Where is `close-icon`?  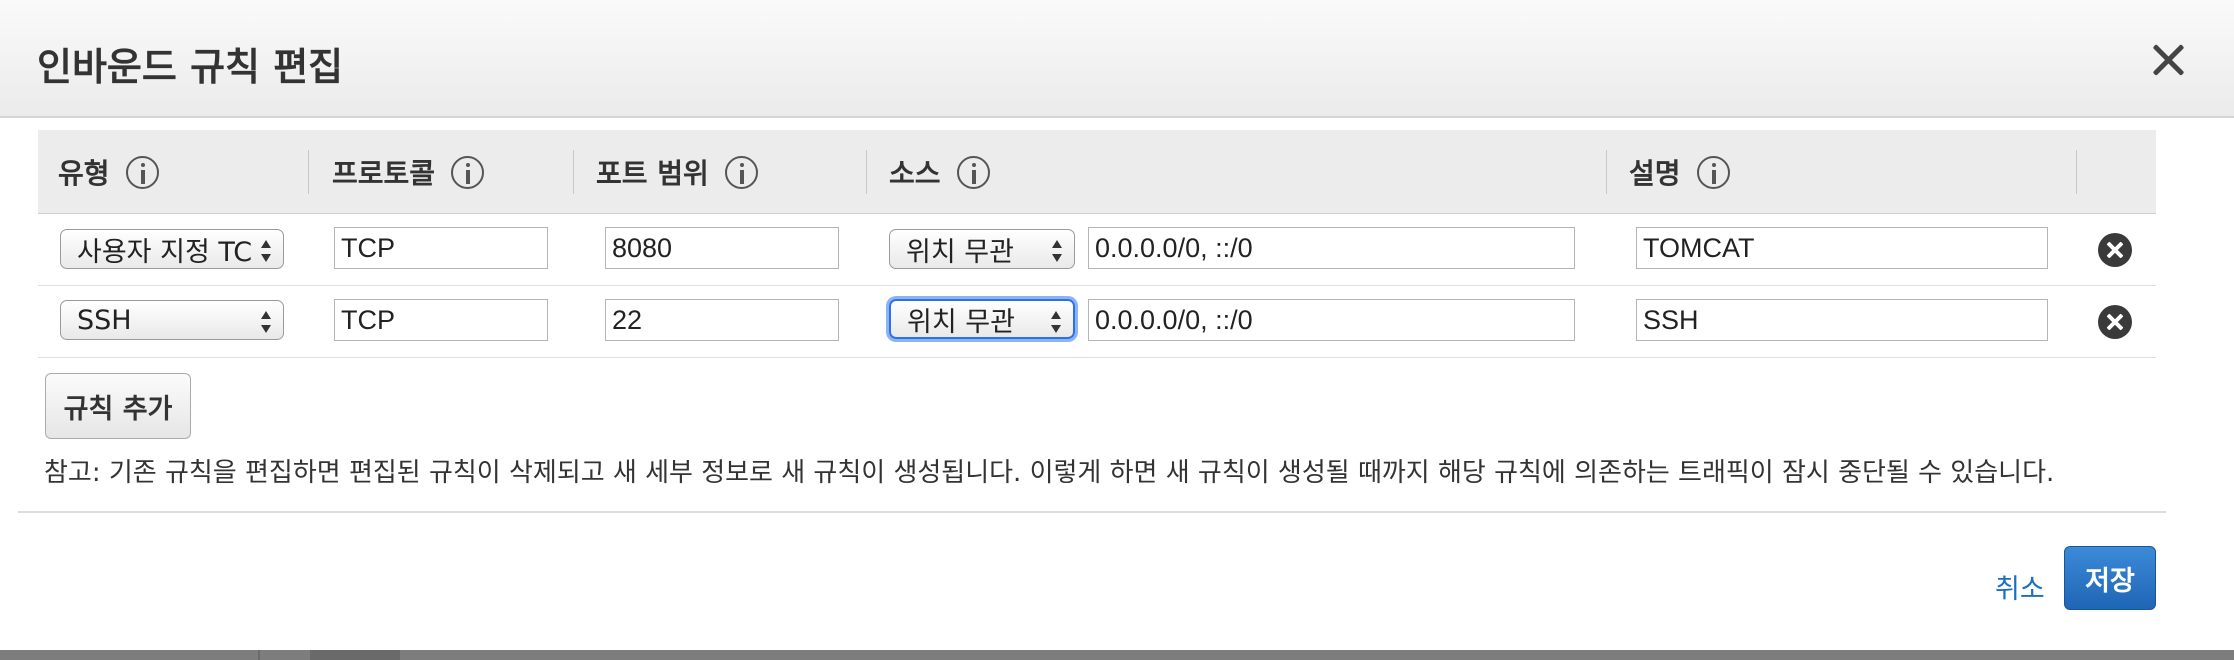
close-icon is located at coordinates (2168, 60).